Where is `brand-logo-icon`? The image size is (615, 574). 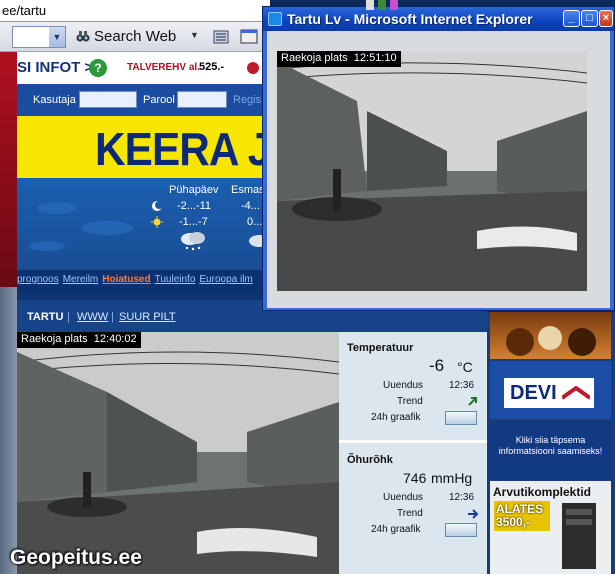
brand-logo-icon is located at coordinates (253, 68).